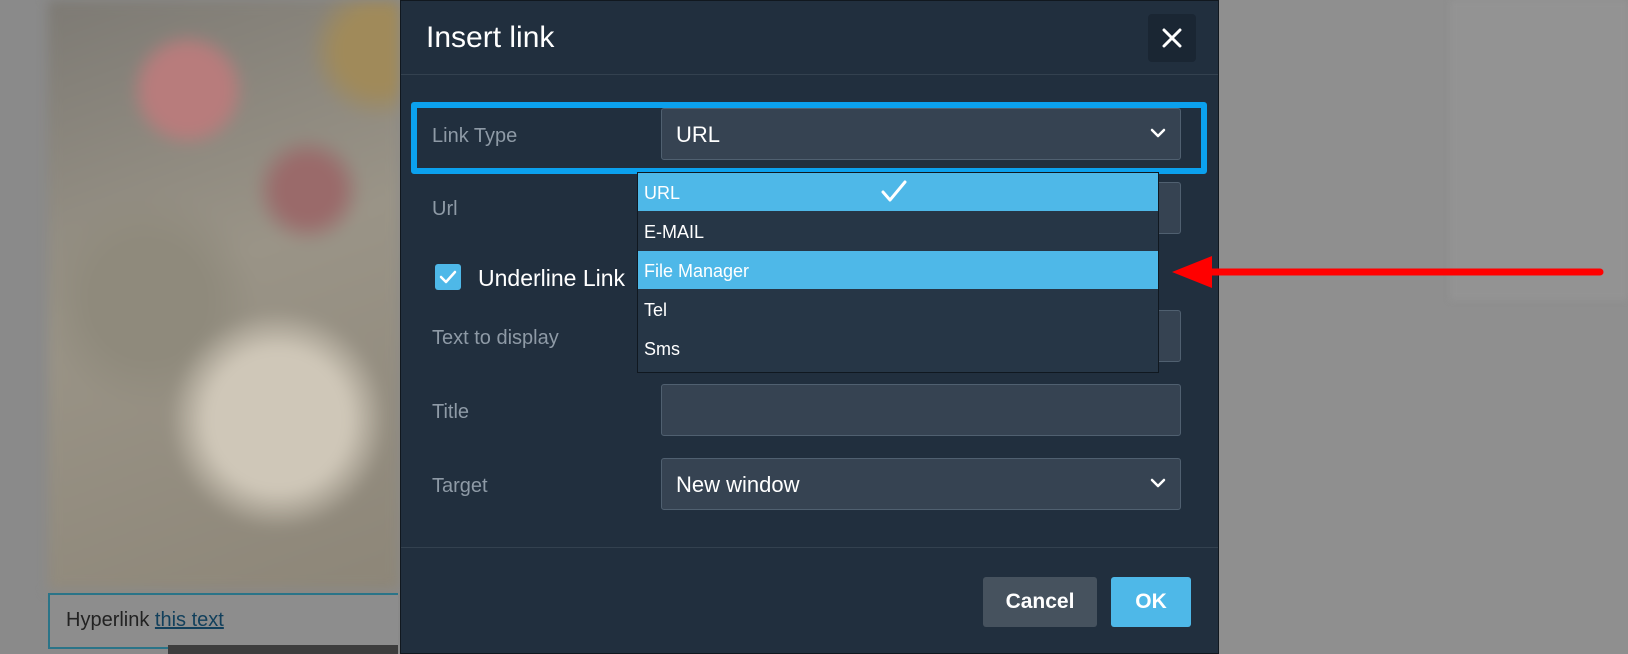 The width and height of the screenshot is (1628, 654). Describe the element at coordinates (1151, 602) in the screenshot. I see `ok-button: OK` at that location.